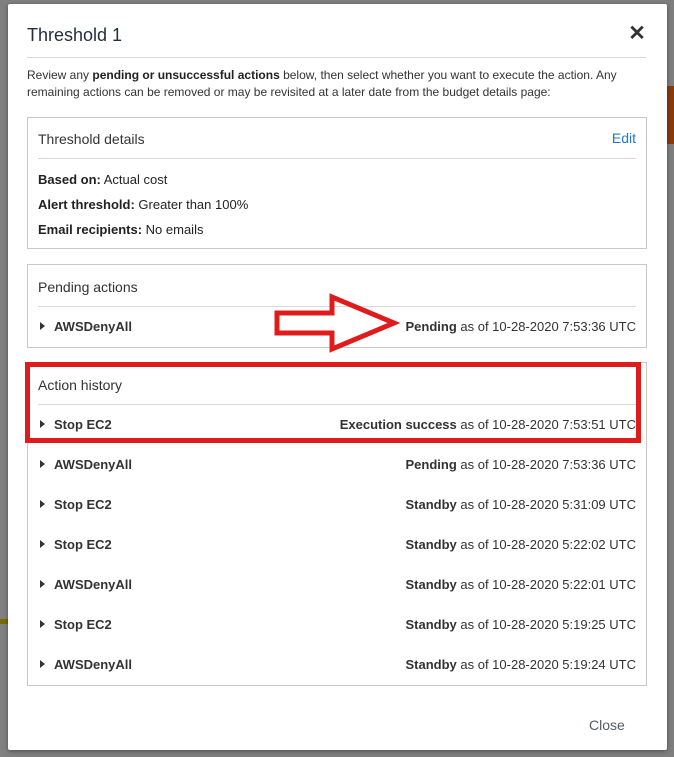 Image resolution: width=674 pixels, height=757 pixels. Describe the element at coordinates (173, 229) in the screenshot. I see `email-recipients-value: No emails` at that location.